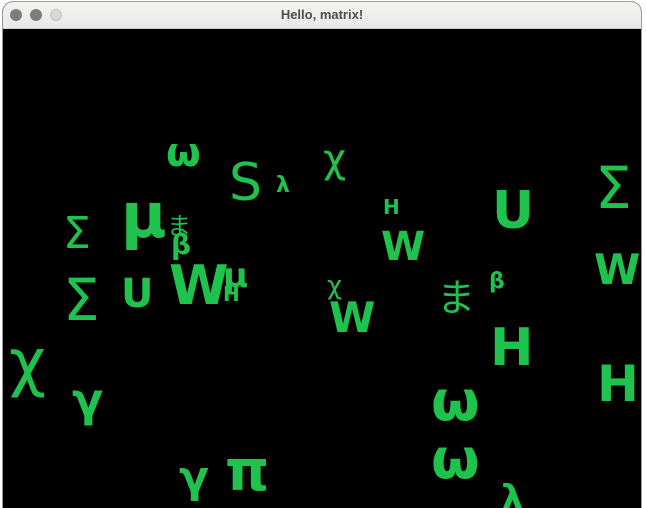  What do you see at coordinates (246, 183) in the screenshot?
I see `glyph-s: S` at bounding box center [246, 183].